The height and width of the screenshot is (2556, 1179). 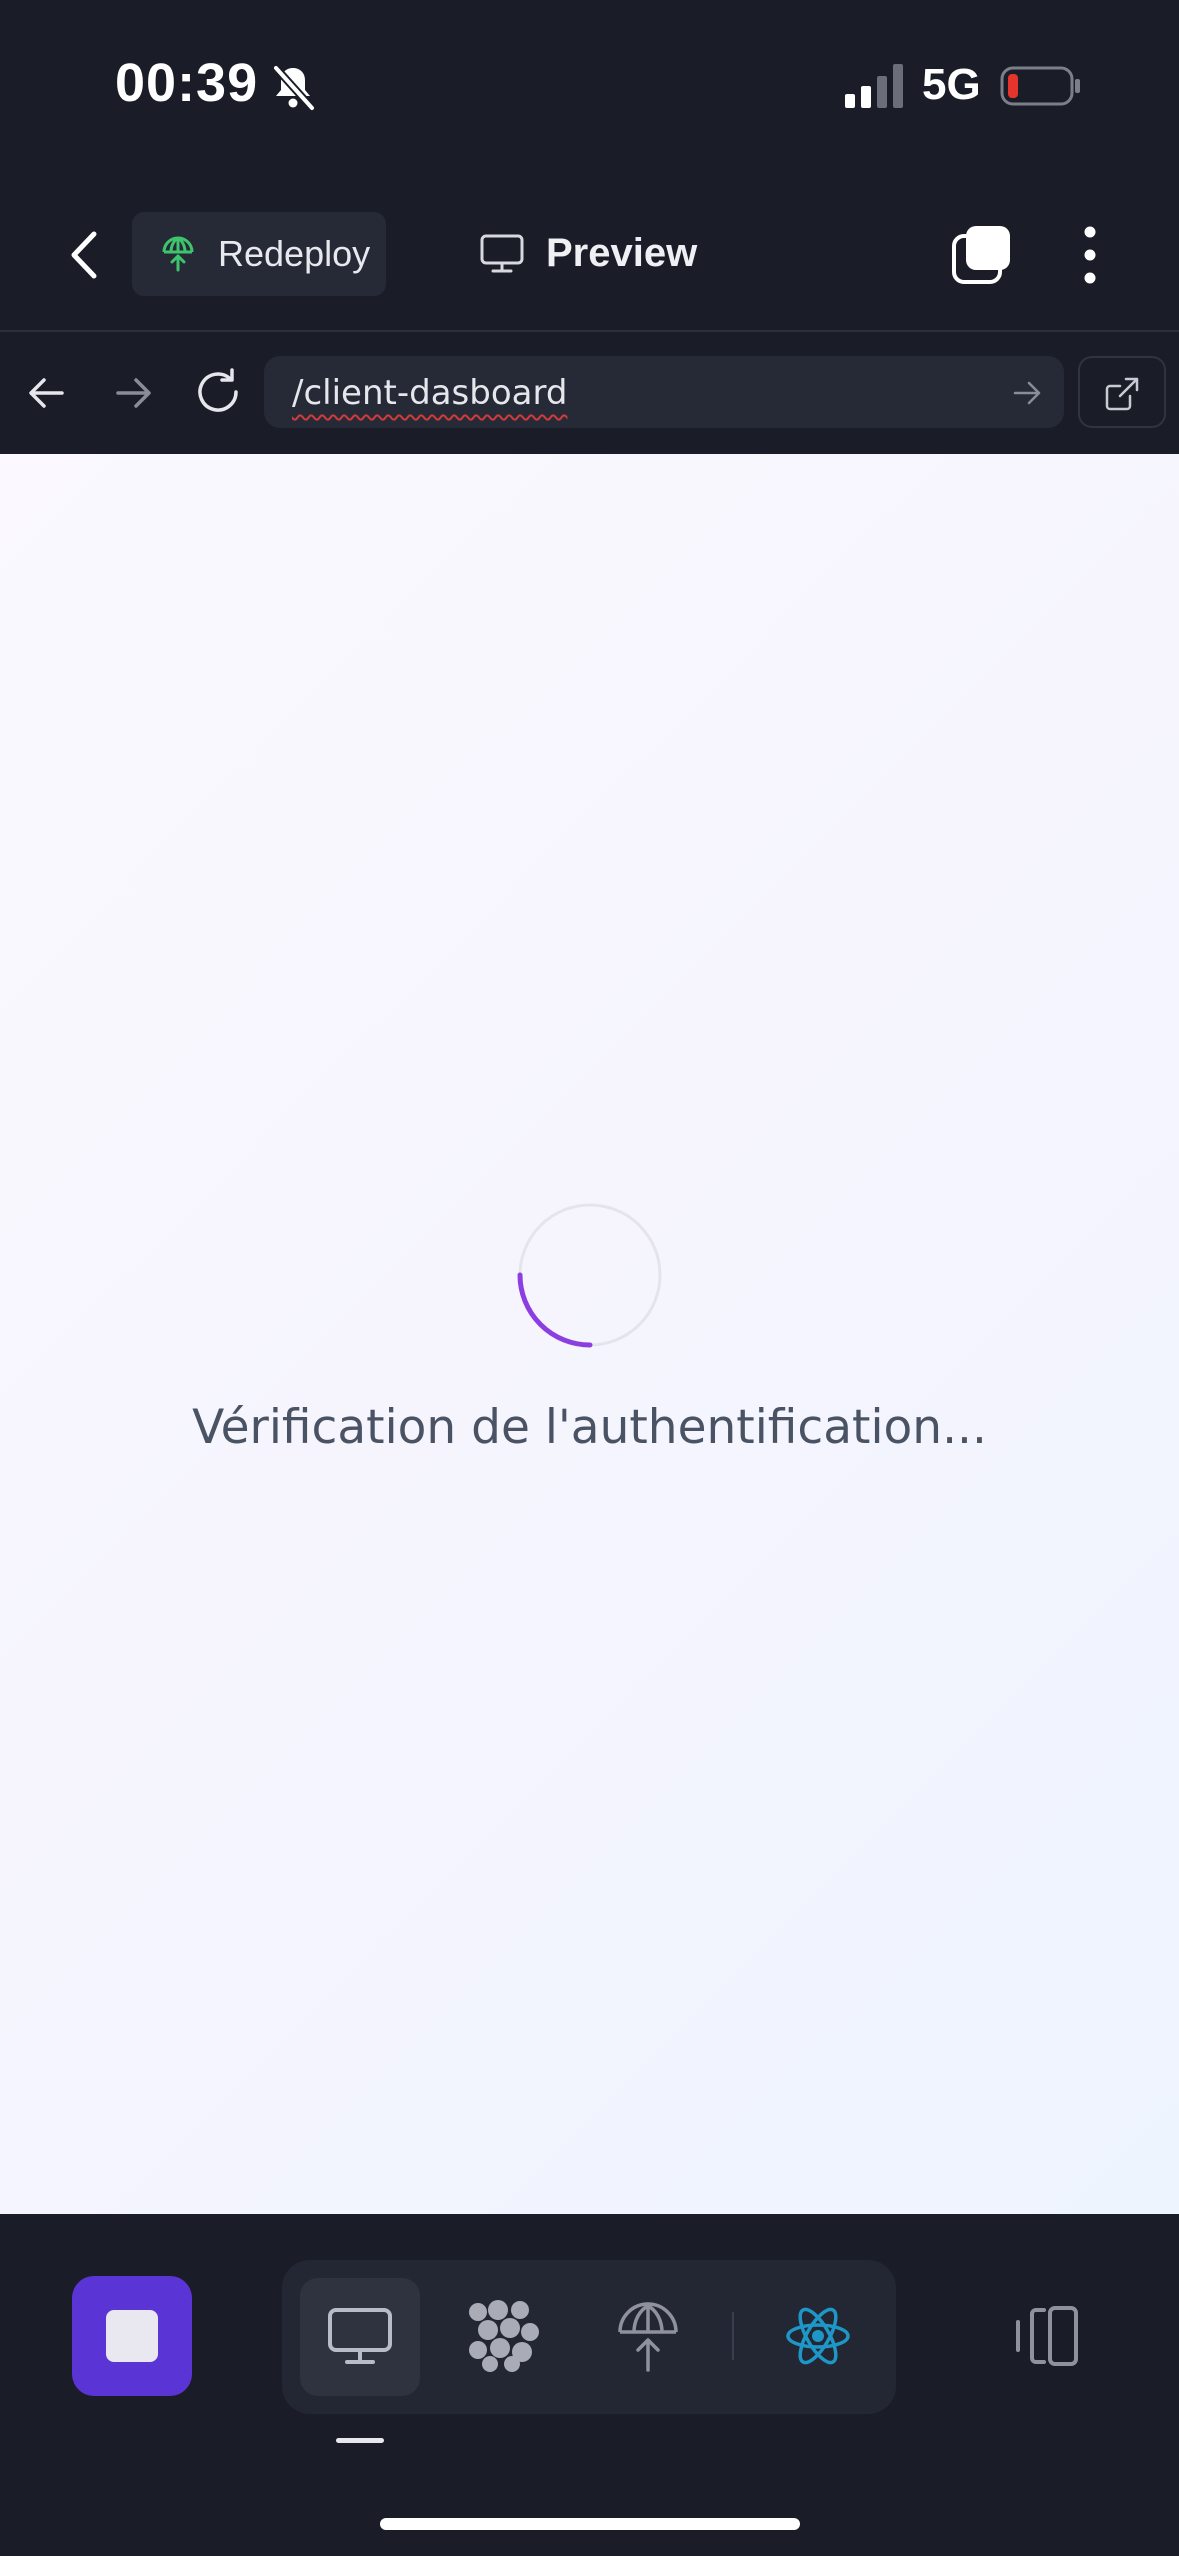 I want to click on preview-title: Preview, so click(x=587, y=253).